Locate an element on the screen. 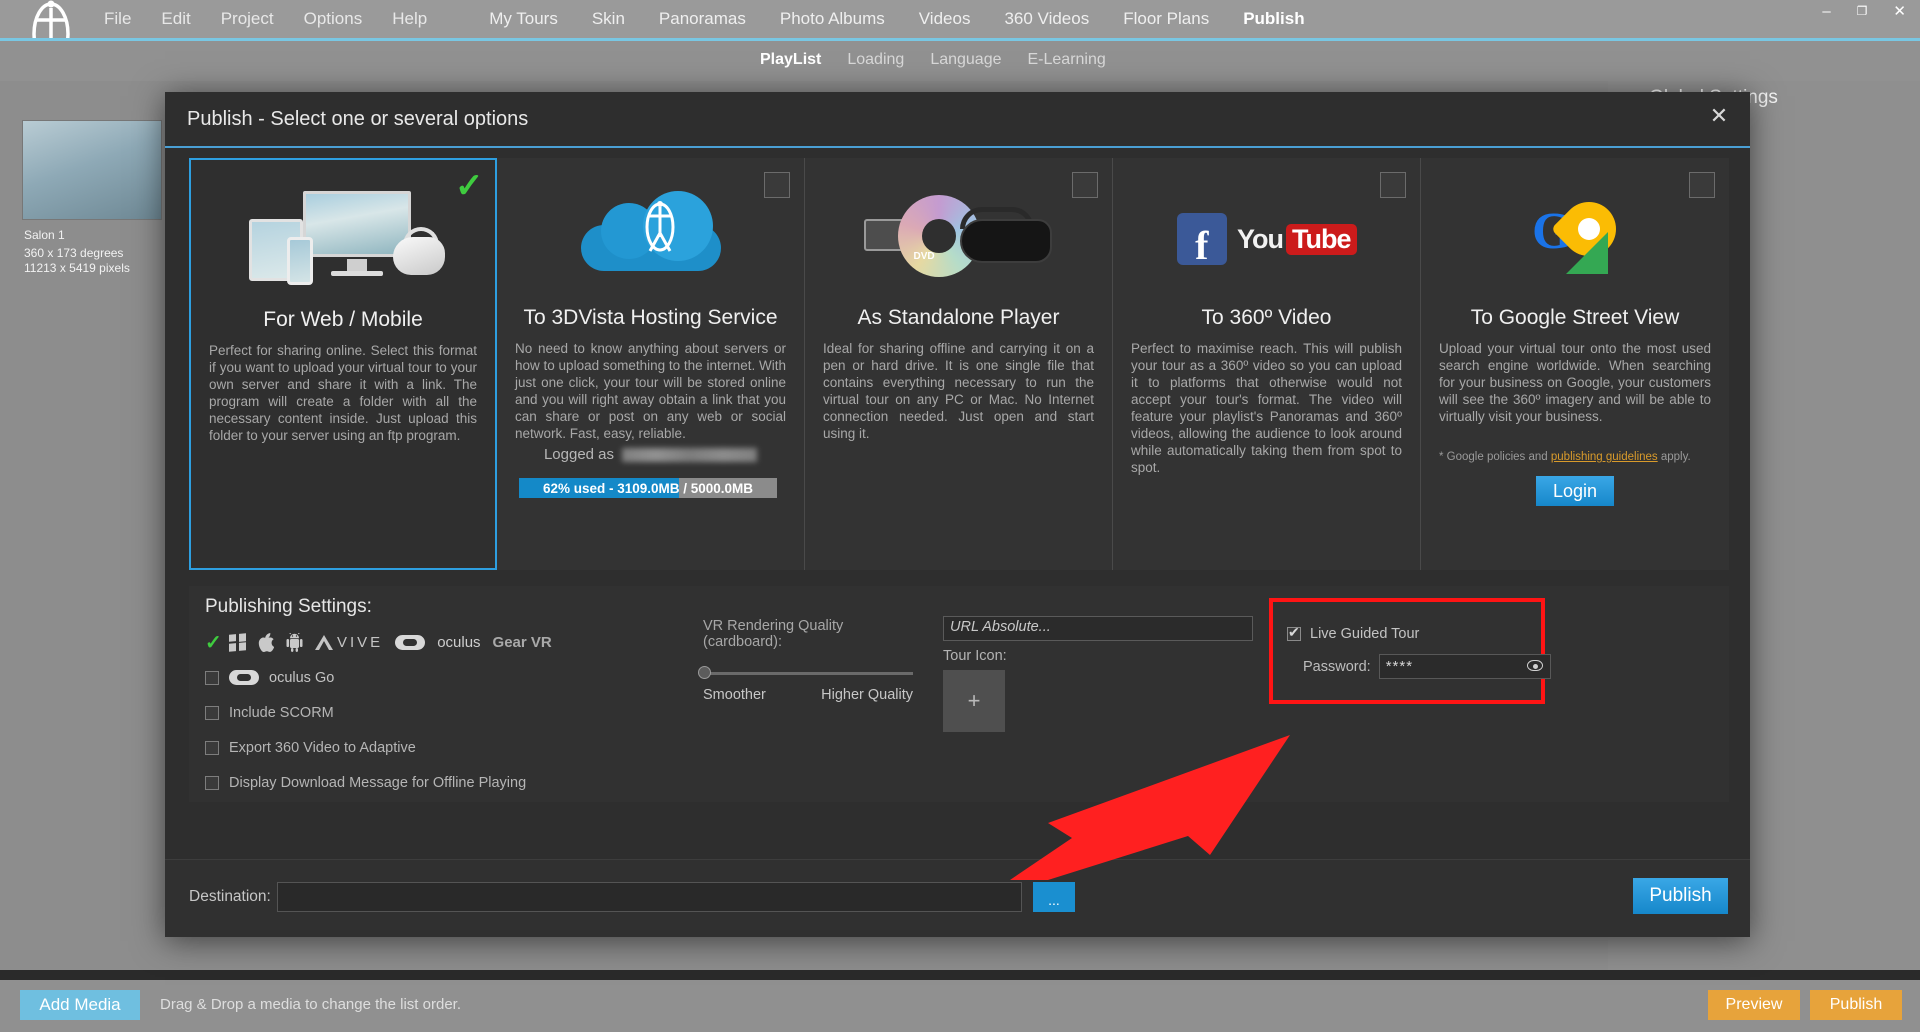 The width and height of the screenshot is (1920, 1032). subtab-elearning: E-Learning is located at coordinates (1067, 60).